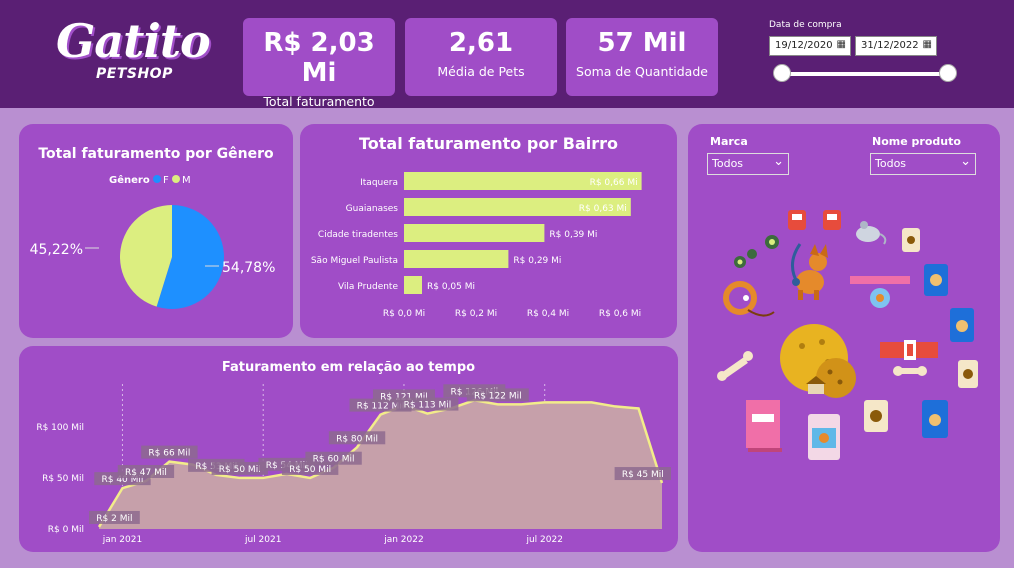 The height and width of the screenshot is (568, 1014). Describe the element at coordinates (642, 71) in the screenshot. I see `kpi-label: Soma de Quantidade` at that location.